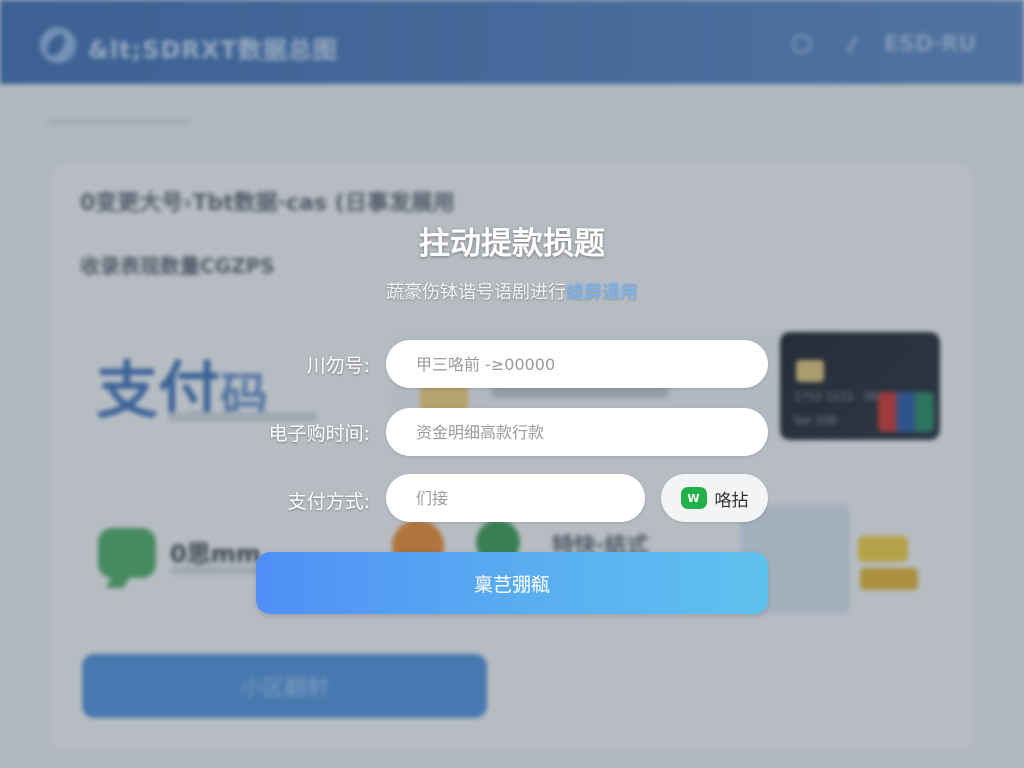 Image resolution: width=1024 pixels, height=768 pixels. What do you see at coordinates (328, 502) in the screenshot?
I see `payment-method-label: 支付方式:` at bounding box center [328, 502].